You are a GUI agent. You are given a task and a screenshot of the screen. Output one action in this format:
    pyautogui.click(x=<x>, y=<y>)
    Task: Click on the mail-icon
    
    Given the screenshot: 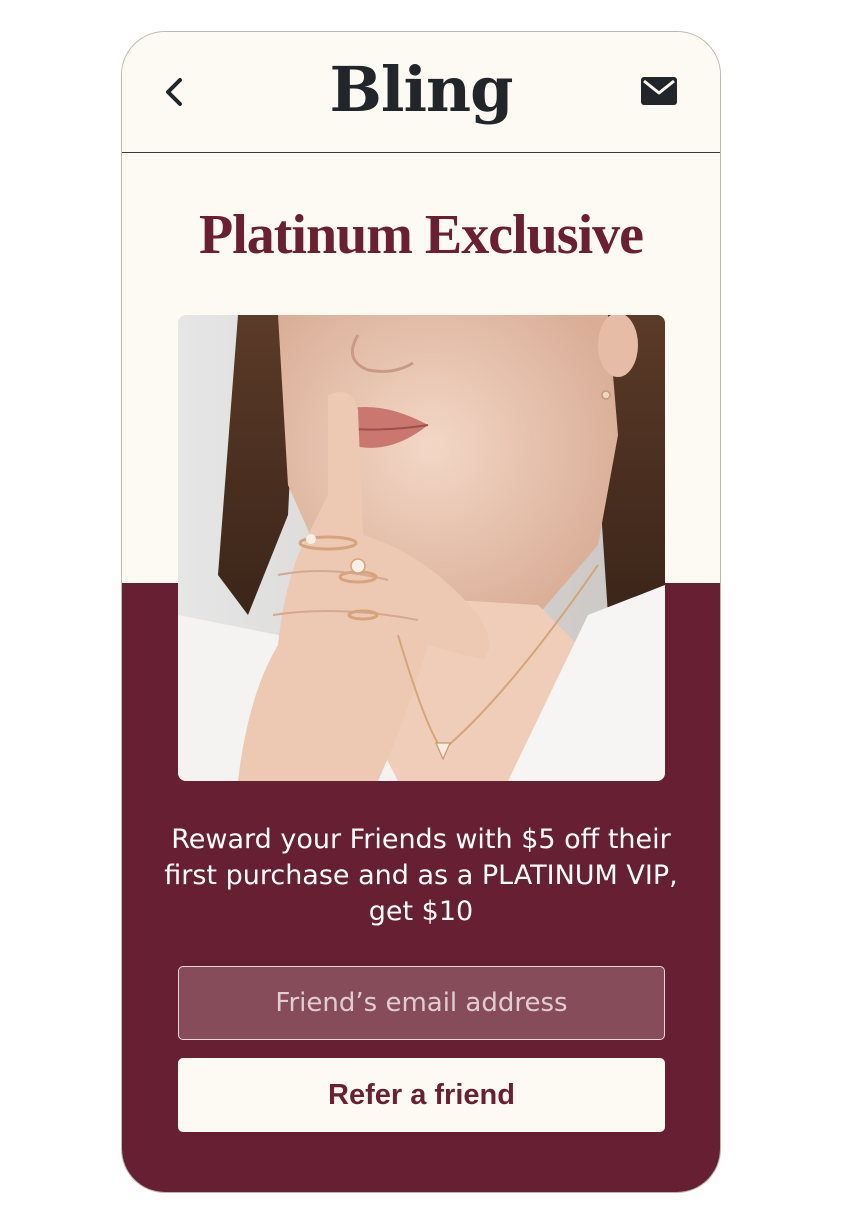 What is the action you would take?
    pyautogui.click(x=659, y=91)
    